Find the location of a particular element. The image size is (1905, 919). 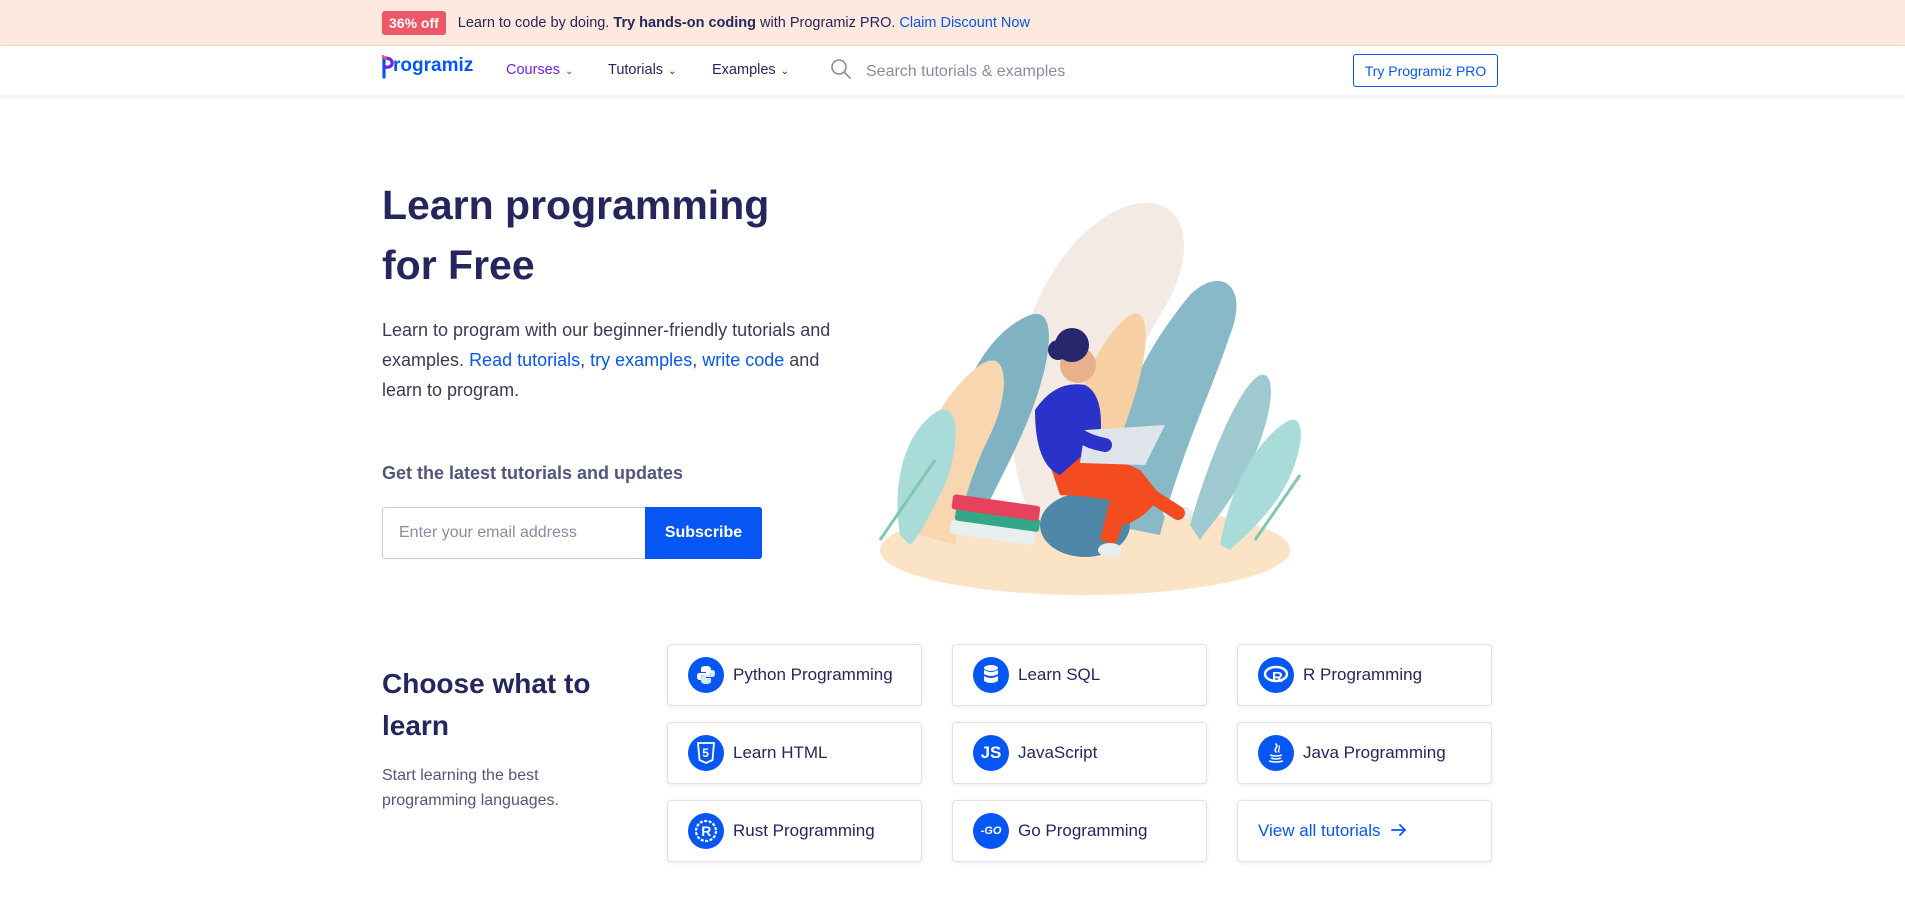

hero-title: Learn programming for Free is located at coordinates (612, 235).